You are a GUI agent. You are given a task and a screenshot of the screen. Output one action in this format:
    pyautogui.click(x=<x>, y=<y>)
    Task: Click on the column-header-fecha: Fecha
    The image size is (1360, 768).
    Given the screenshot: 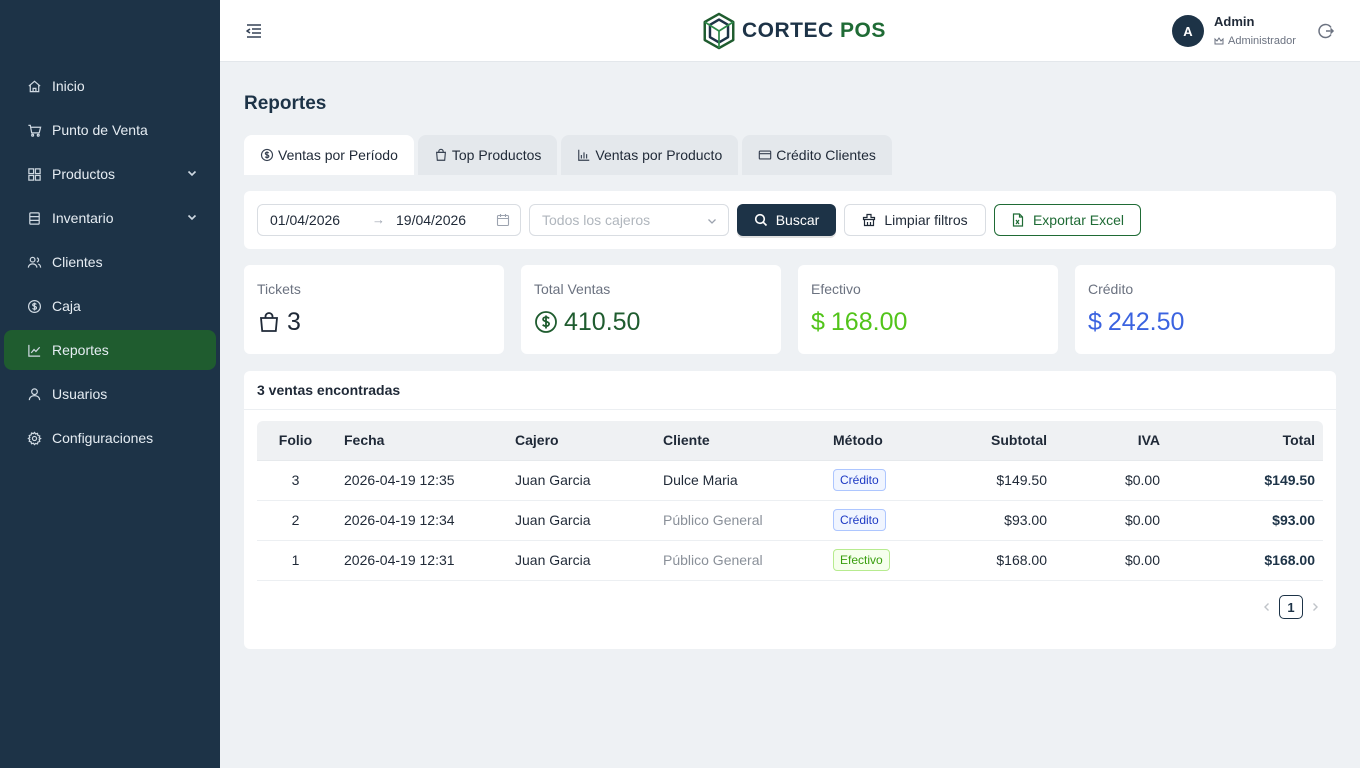 What is the action you would take?
    pyautogui.click(x=424, y=441)
    